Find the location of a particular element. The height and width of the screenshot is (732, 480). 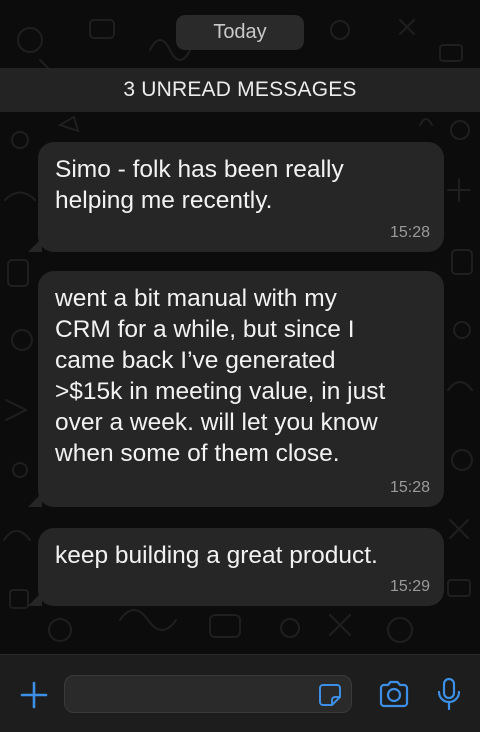

date-chip: Today is located at coordinates (240, 32).